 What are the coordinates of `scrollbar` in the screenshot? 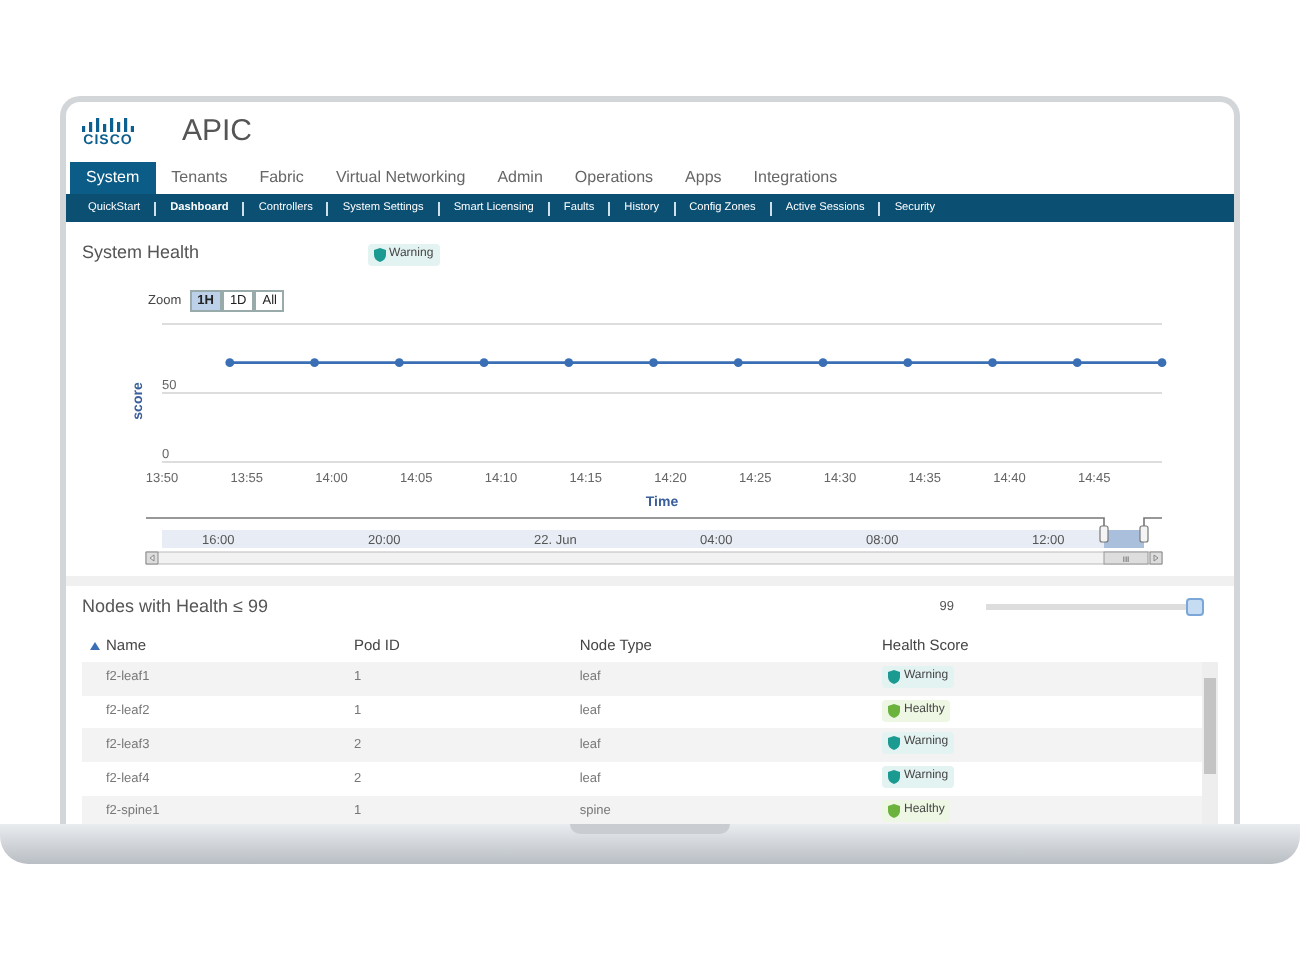 It's located at (1210, 742).